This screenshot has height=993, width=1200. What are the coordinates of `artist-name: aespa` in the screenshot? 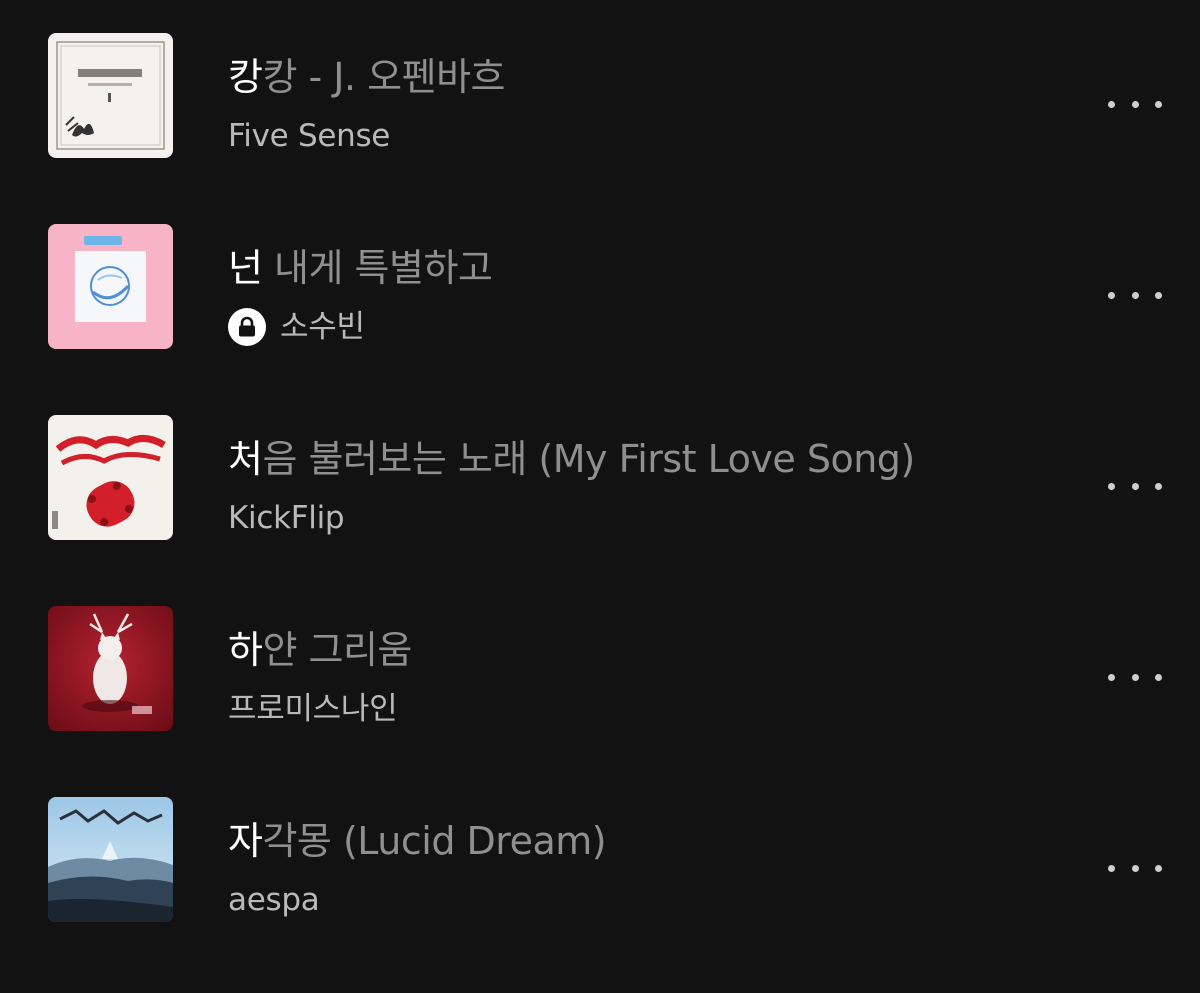 It's located at (274, 900).